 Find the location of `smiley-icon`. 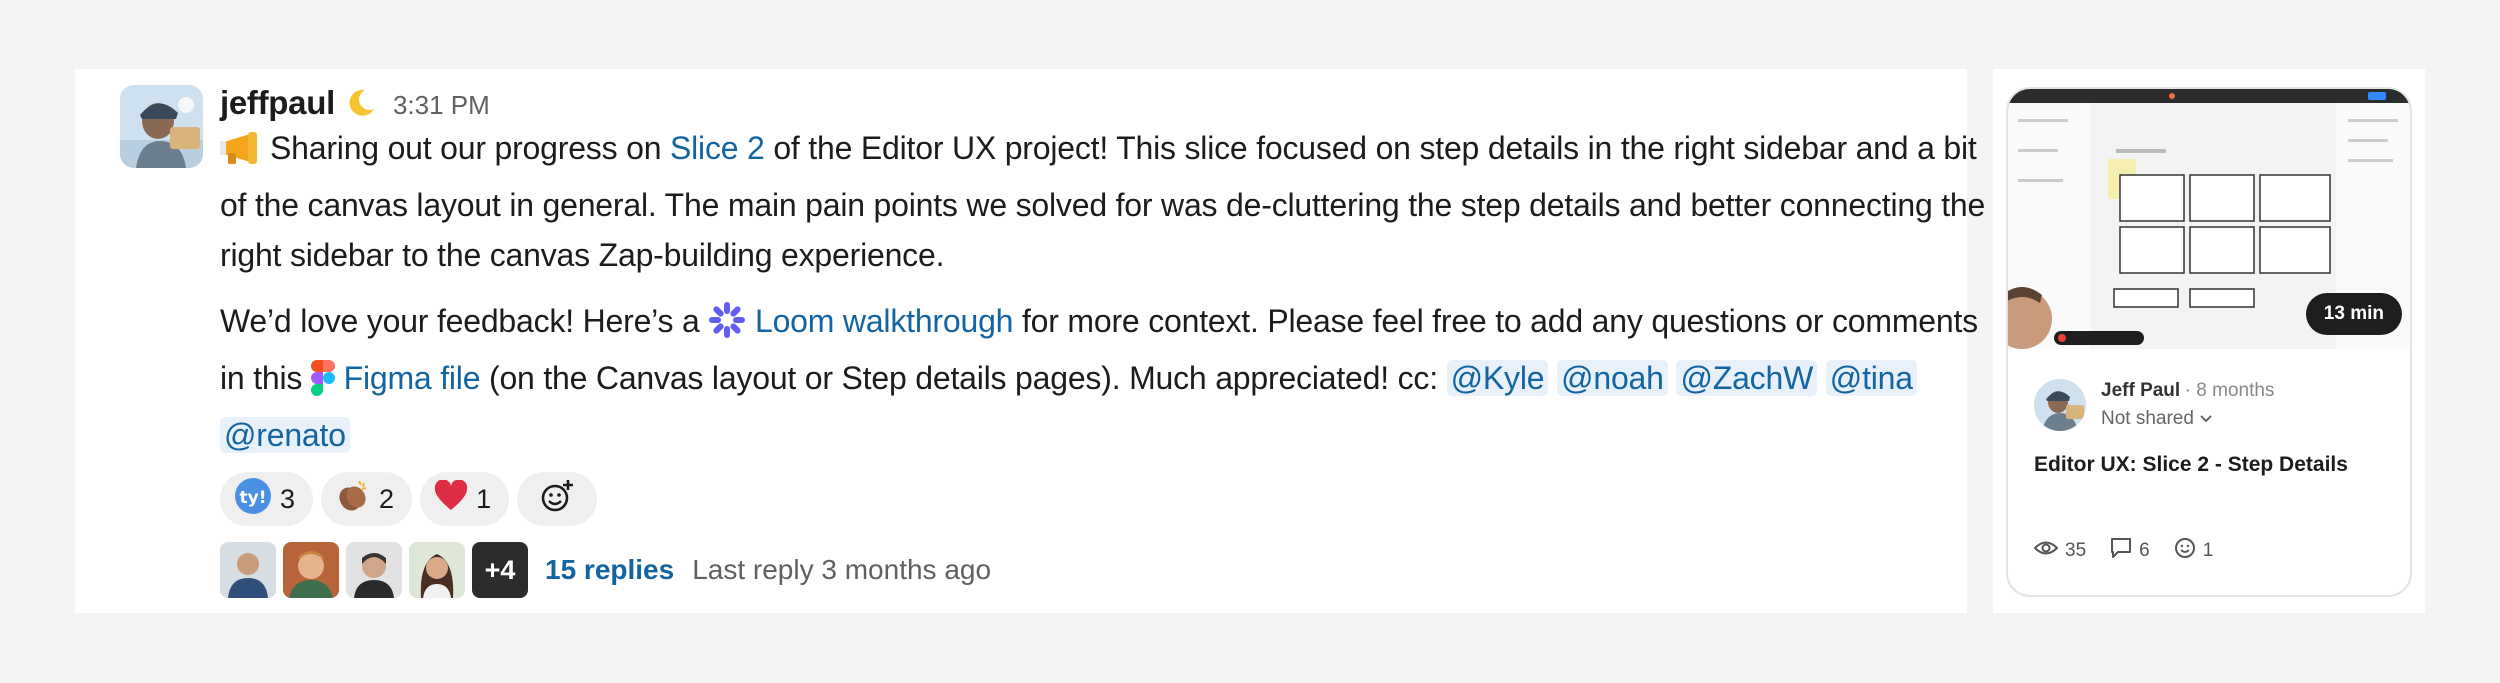

smiley-icon is located at coordinates (2185, 551).